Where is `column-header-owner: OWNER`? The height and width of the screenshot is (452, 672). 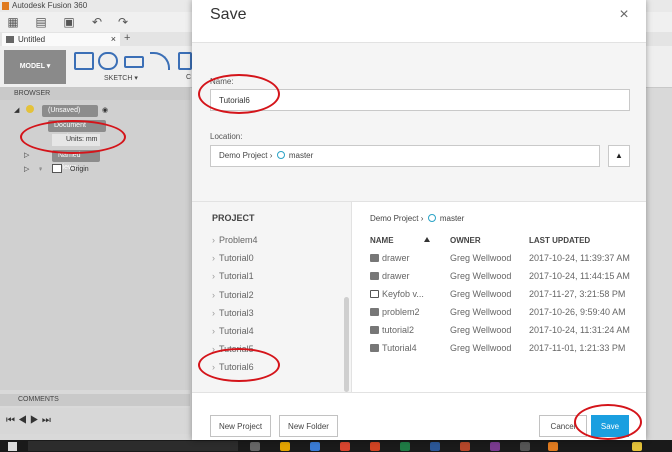 column-header-owner: OWNER is located at coordinates (465, 240).